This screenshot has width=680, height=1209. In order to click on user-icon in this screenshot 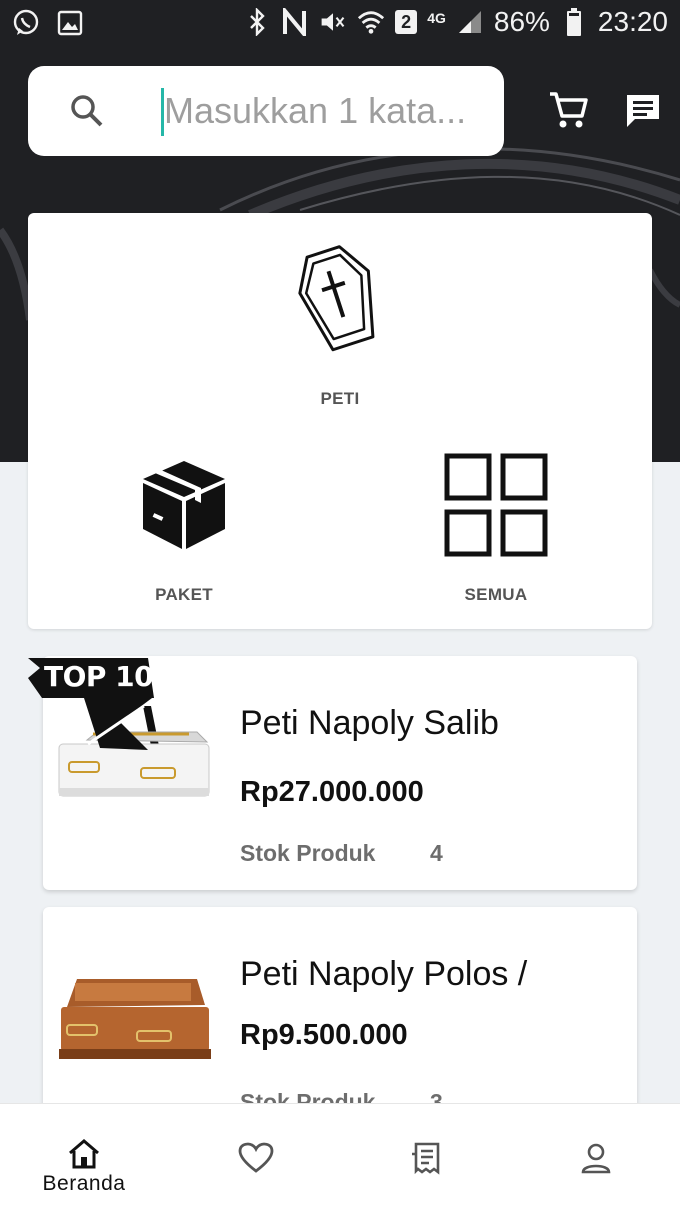, I will do `click(596, 1160)`.